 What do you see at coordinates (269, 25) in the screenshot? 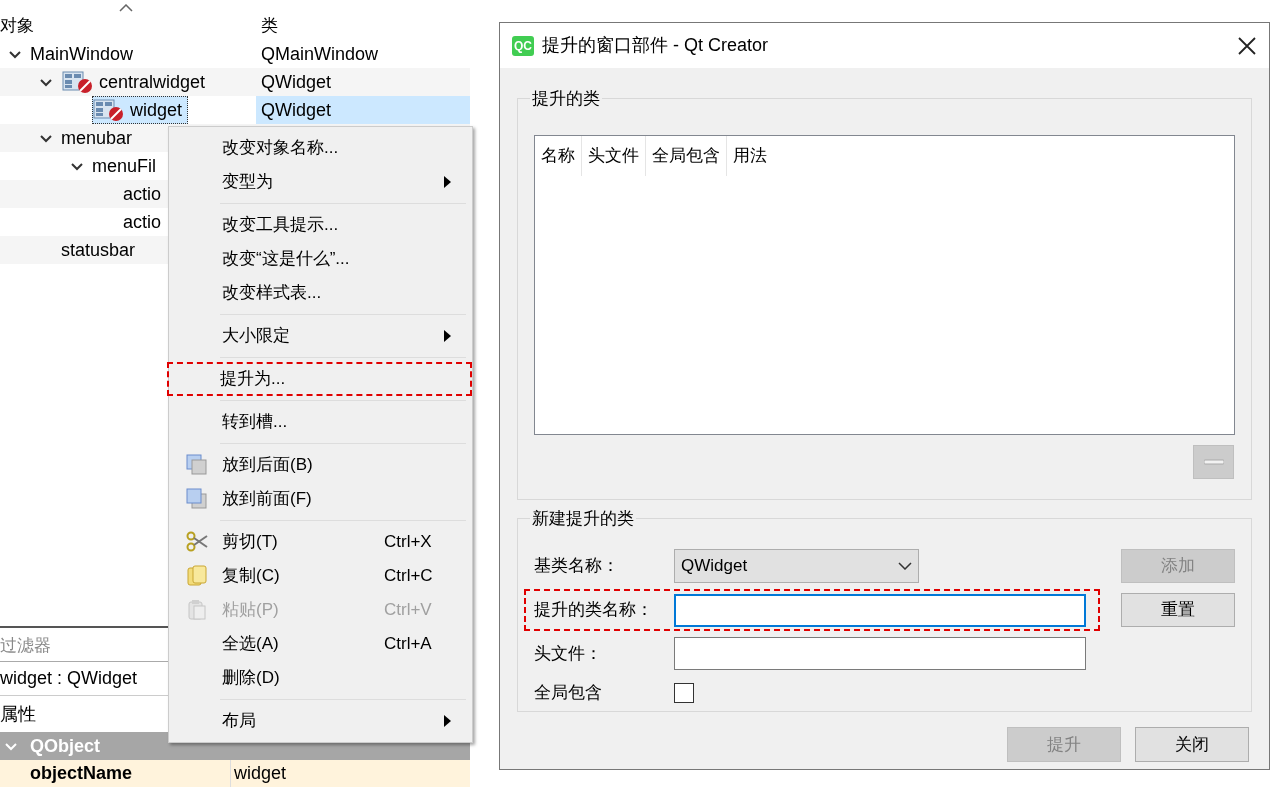
I see `column-header: 类` at bounding box center [269, 25].